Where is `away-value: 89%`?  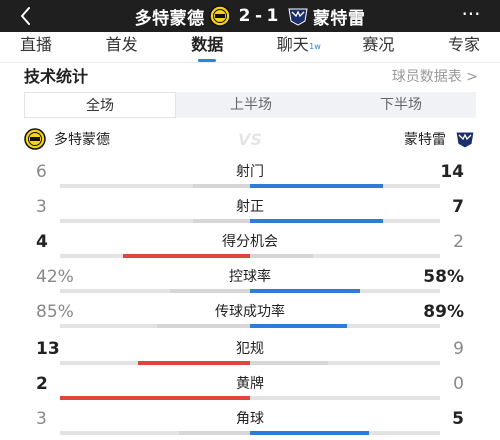 away-value: 89% is located at coordinates (443, 312).